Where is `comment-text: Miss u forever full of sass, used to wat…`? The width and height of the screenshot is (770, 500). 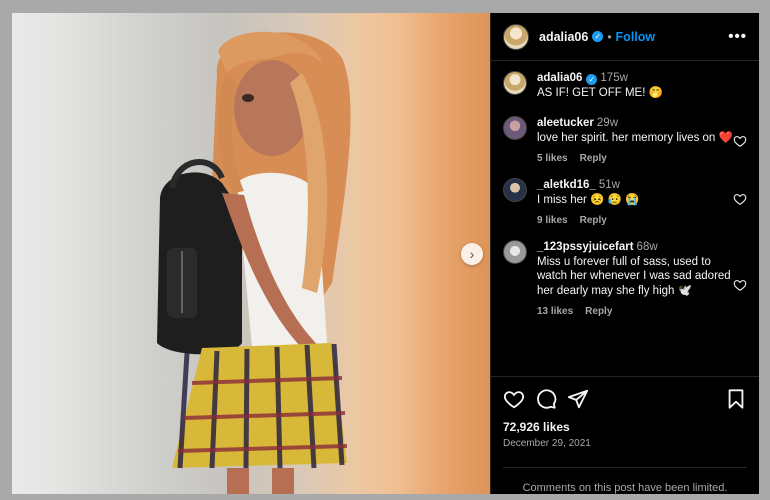
comment-text: Miss u forever full of sass, used to wat… is located at coordinates (634, 276).